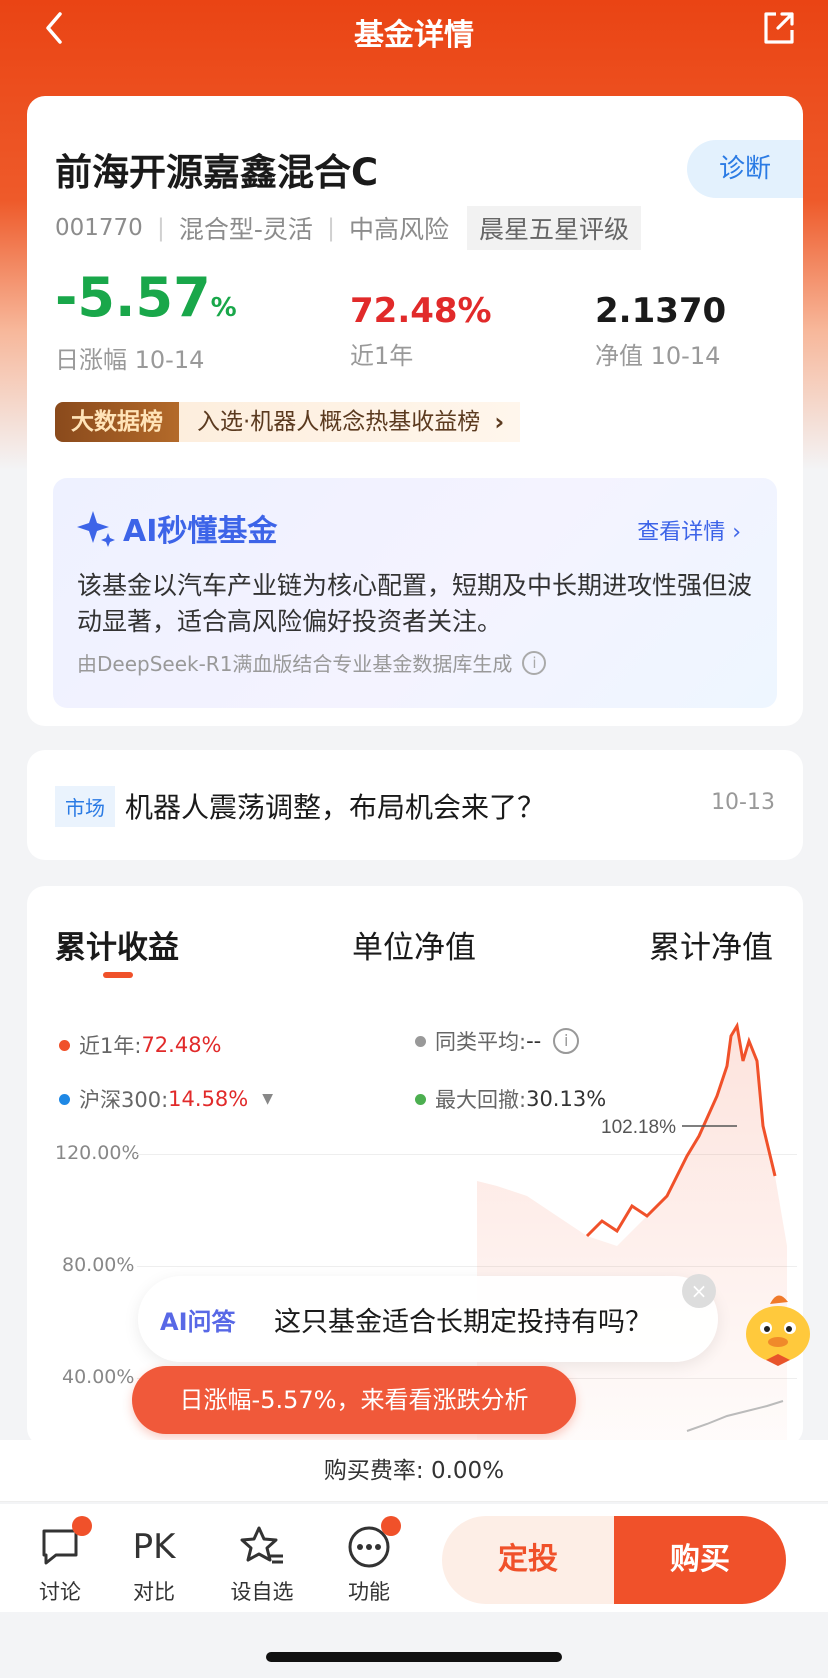 This screenshot has height=1678, width=828. What do you see at coordinates (414, 1645) in the screenshot?
I see `home-area` at bounding box center [414, 1645].